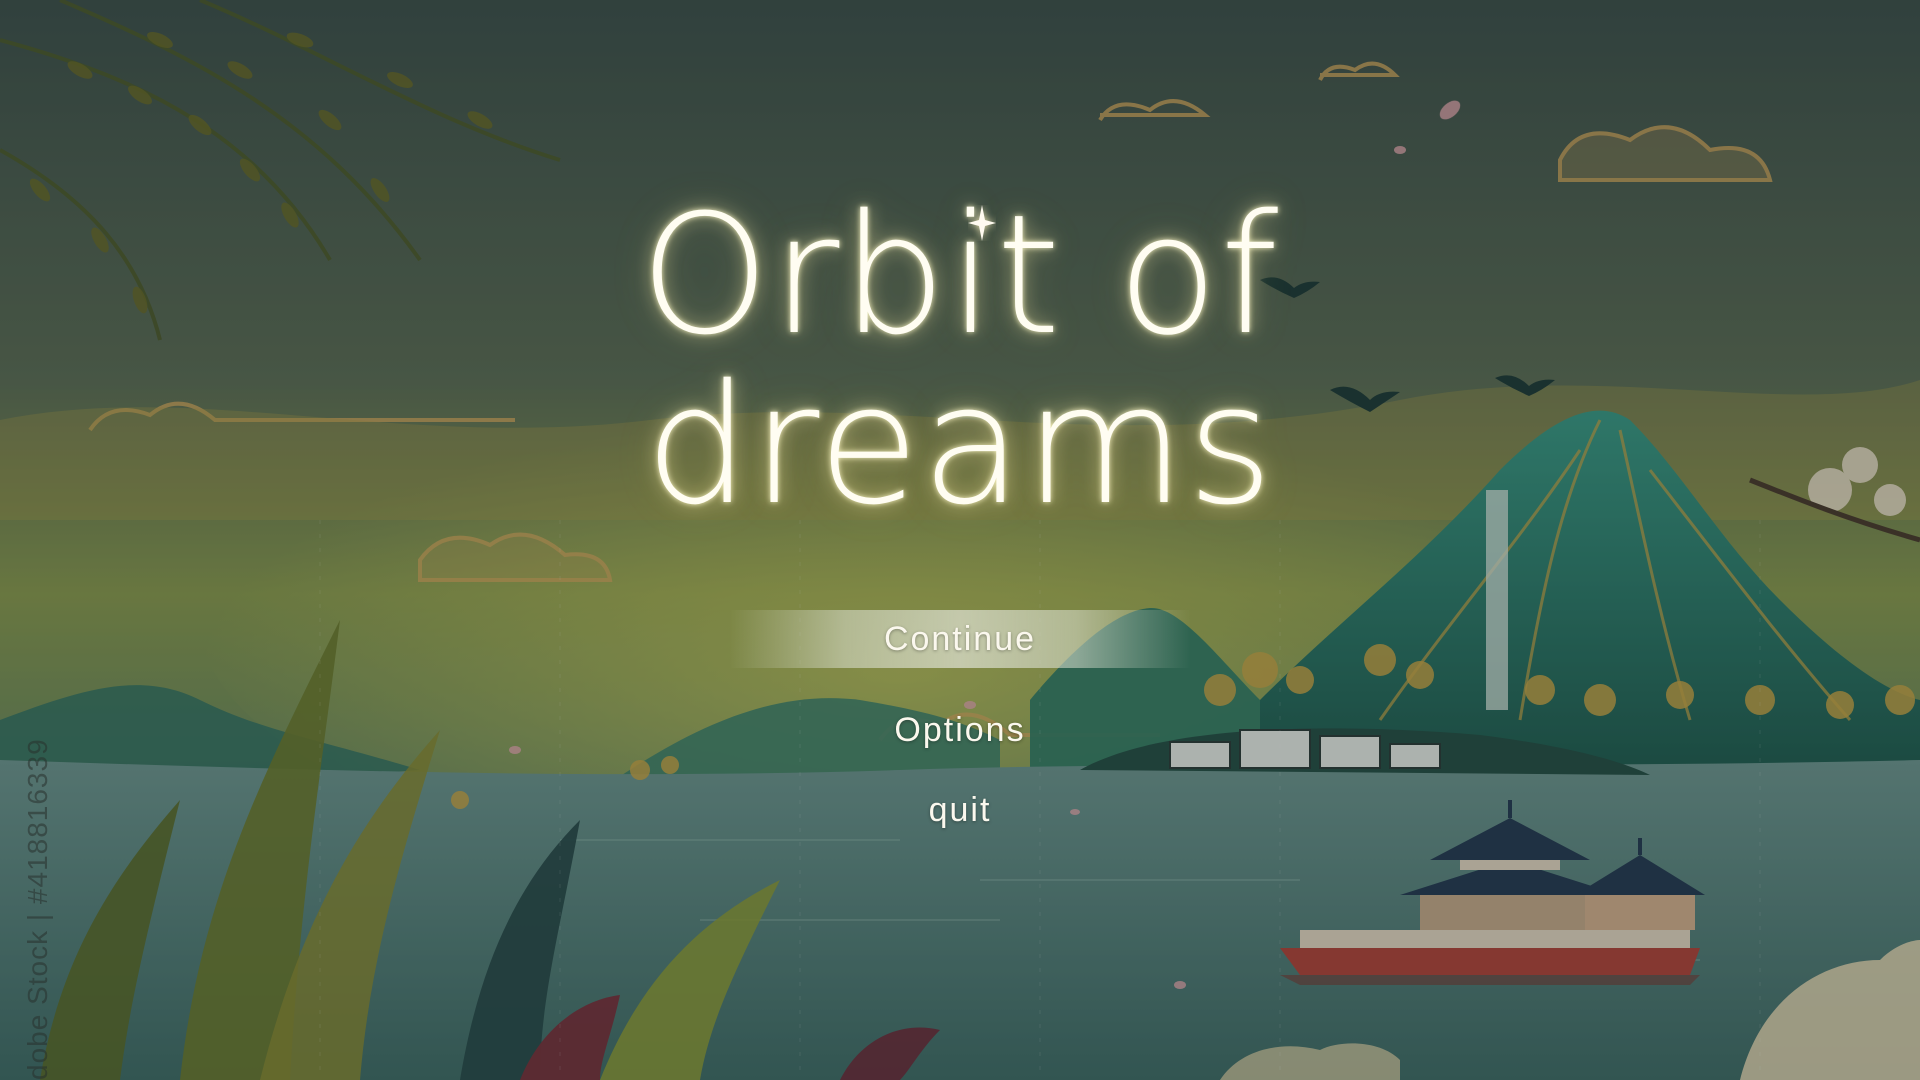  I want to click on game-title-line-1: Orbit of, so click(960, 275).